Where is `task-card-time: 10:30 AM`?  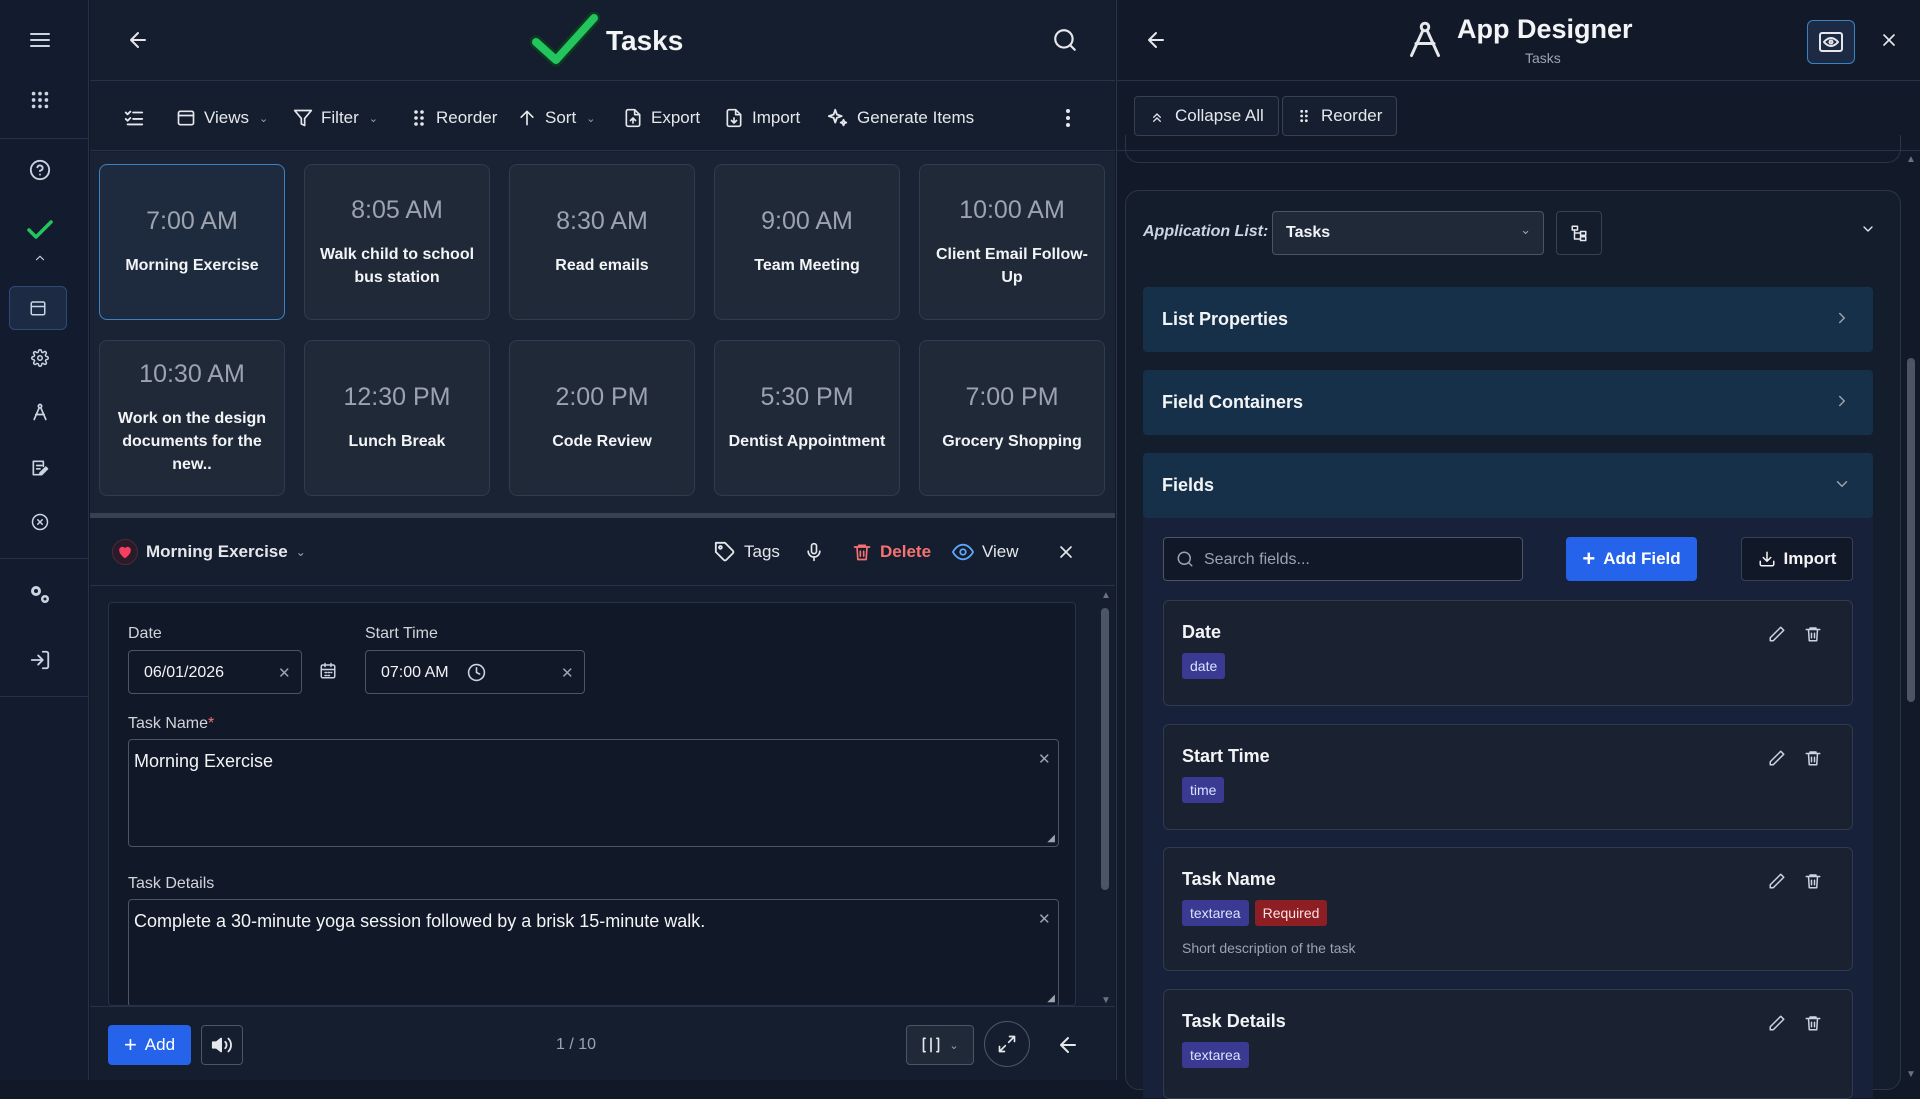 task-card-time: 10:30 AM is located at coordinates (192, 374).